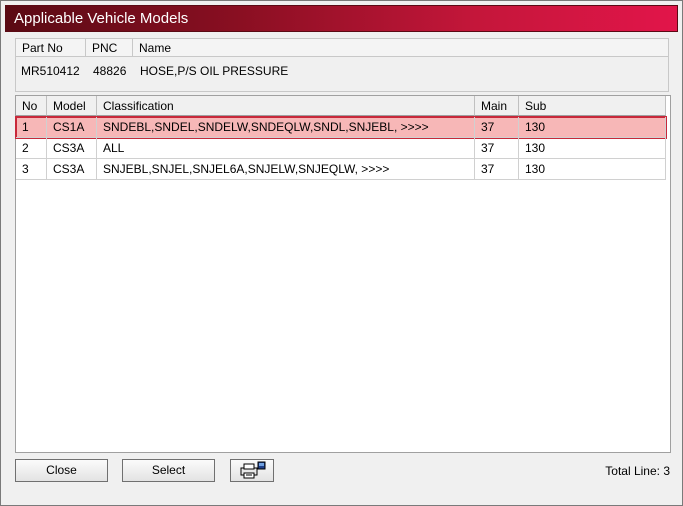 This screenshot has width=683, height=506. I want to click on row-model: CS1A, so click(72, 127).